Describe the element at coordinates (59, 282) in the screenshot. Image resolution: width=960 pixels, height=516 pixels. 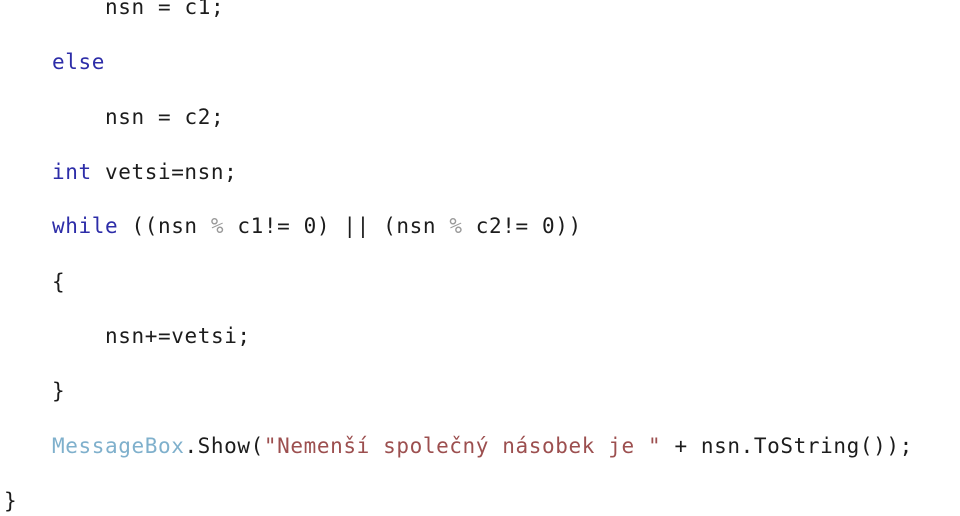
I see `code-token-plain: {` at that location.